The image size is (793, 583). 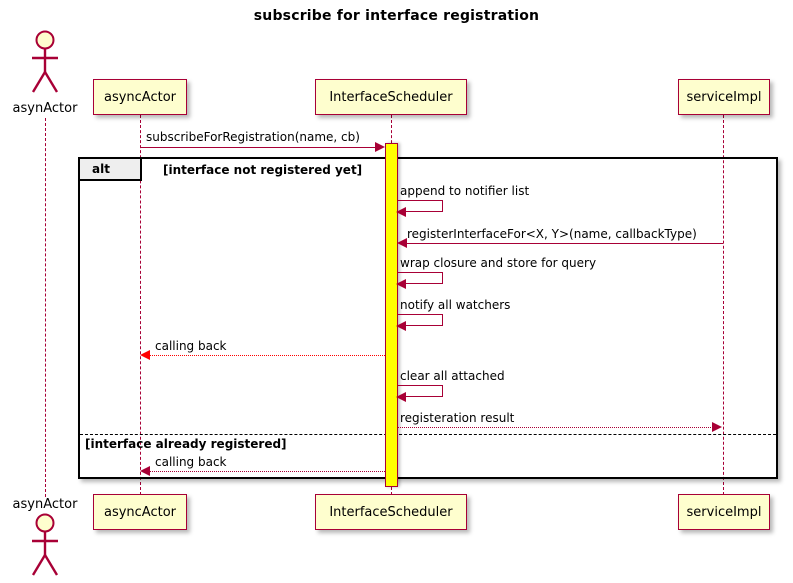 I want to click on alt-else-divider, so click(x=428, y=434).